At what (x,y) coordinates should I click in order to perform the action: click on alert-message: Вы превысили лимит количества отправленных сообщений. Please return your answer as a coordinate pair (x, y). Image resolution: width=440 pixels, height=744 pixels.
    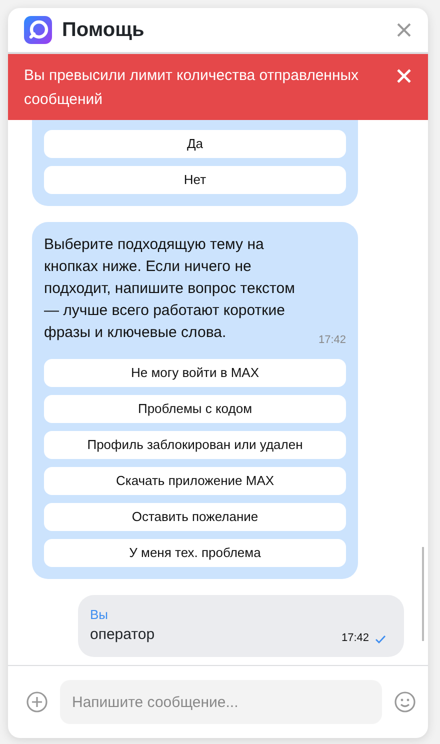
    Looking at the image, I should click on (192, 88).